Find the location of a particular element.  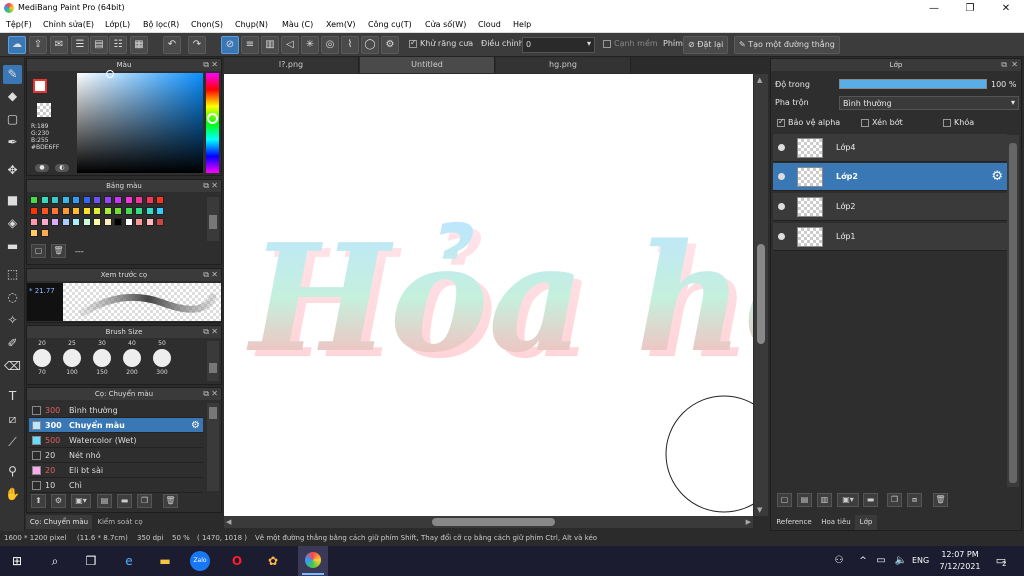

eyedropper-tool-icon: ⟋ is located at coordinates (12, 442).